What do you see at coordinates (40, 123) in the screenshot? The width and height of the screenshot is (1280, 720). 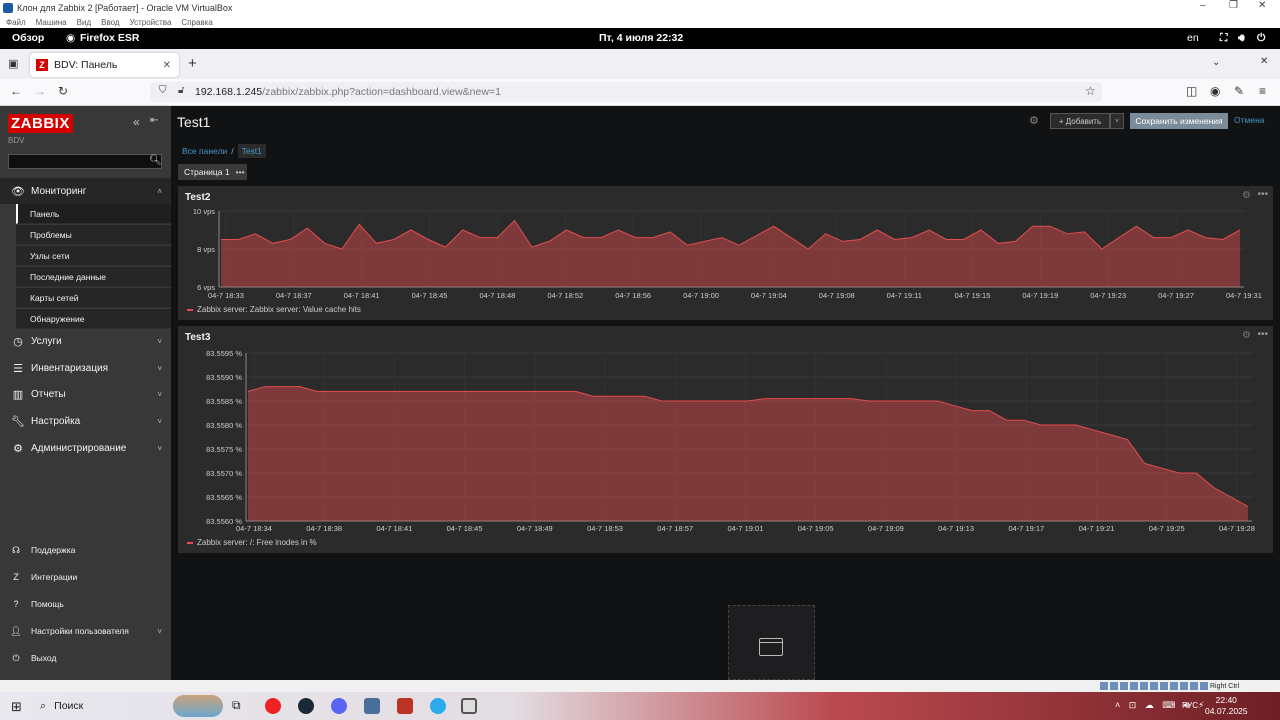 I see `zabbix-logo: ZABBIX` at bounding box center [40, 123].